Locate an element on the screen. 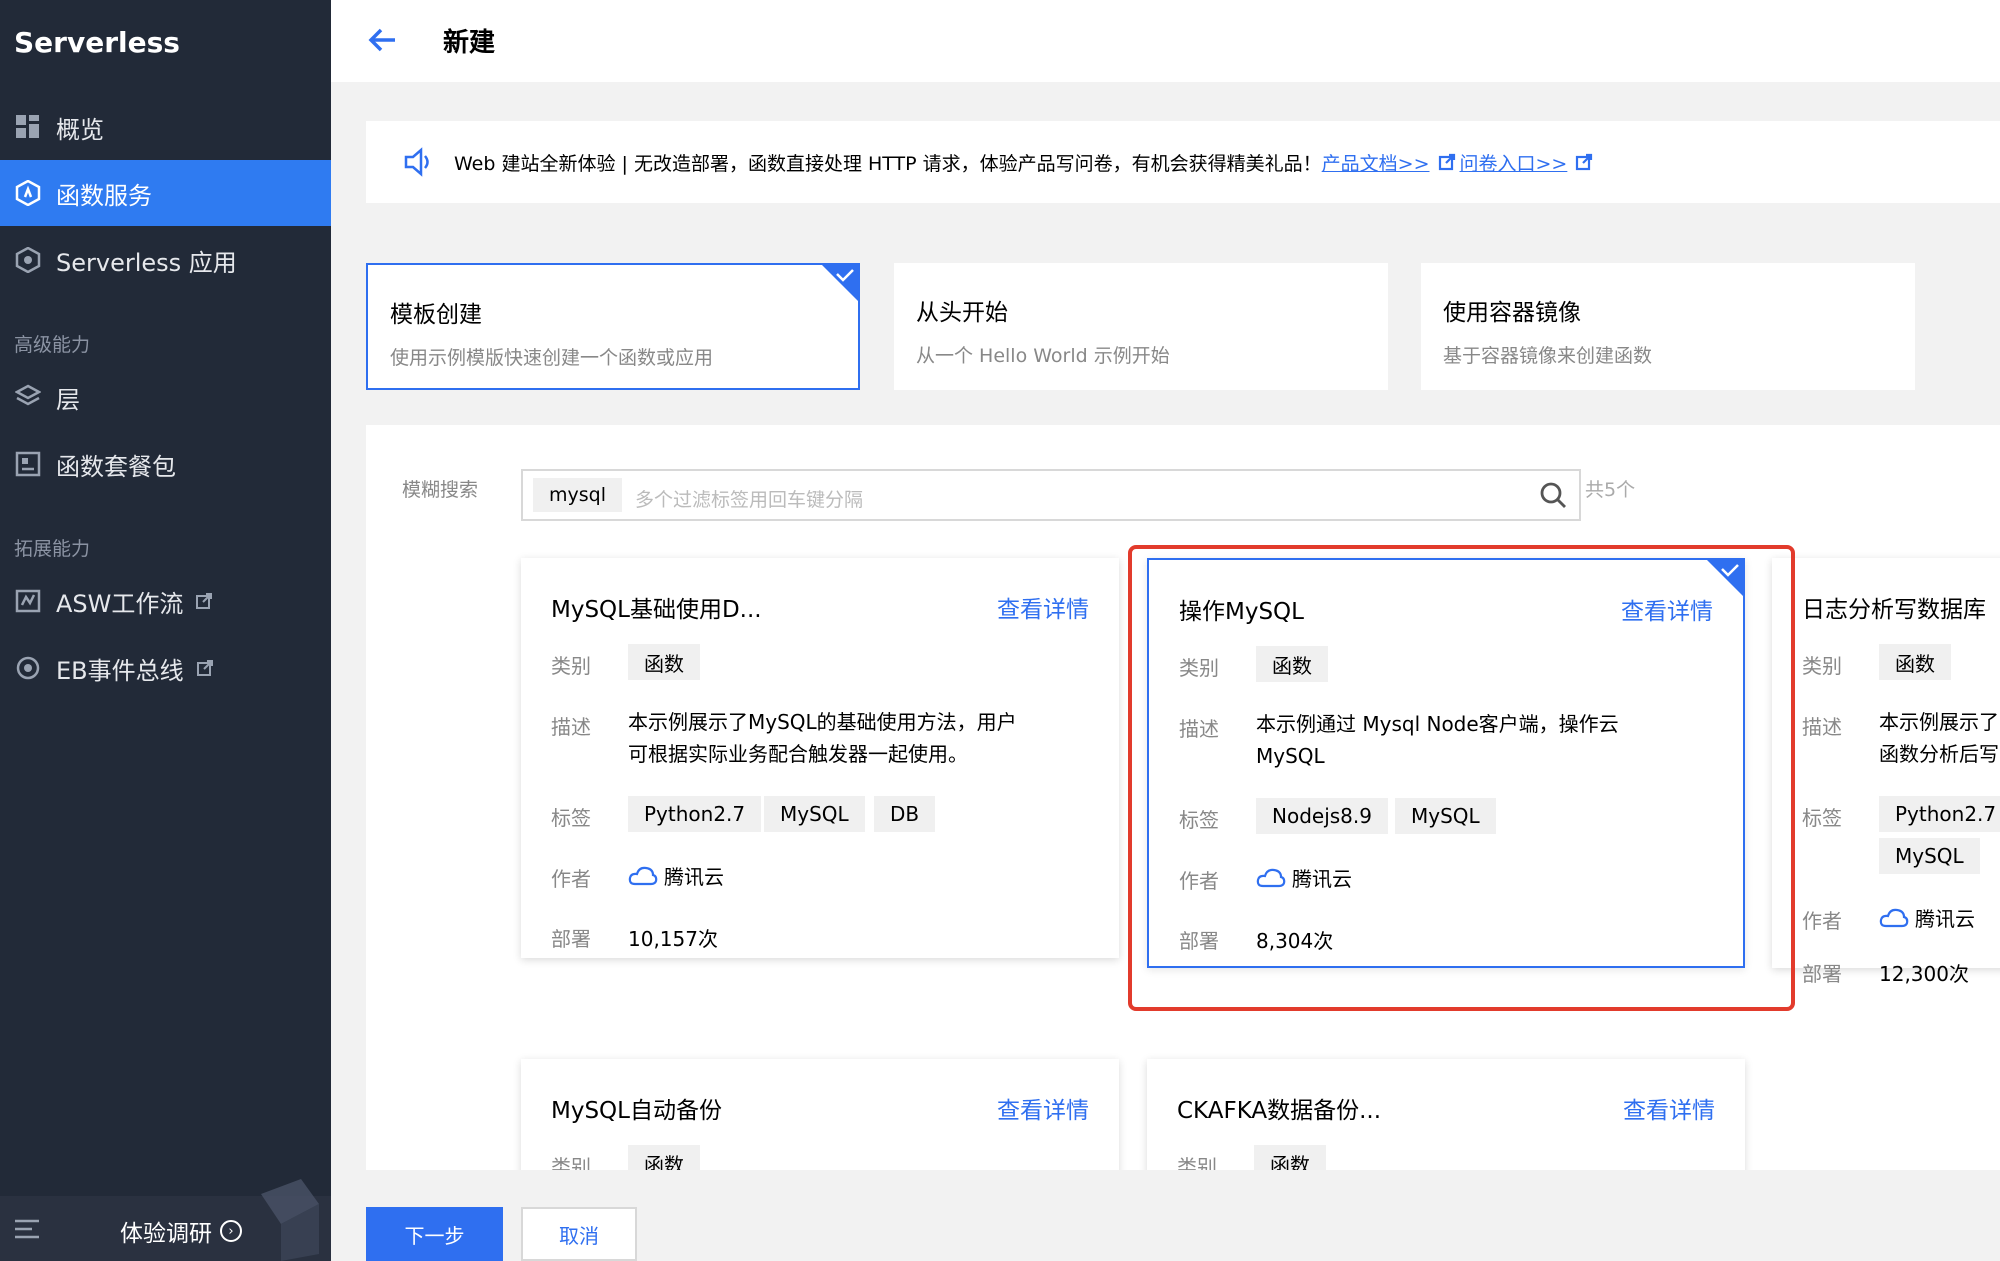  sidebar-item-eventbus: EB事件总线 is located at coordinates (165, 668).